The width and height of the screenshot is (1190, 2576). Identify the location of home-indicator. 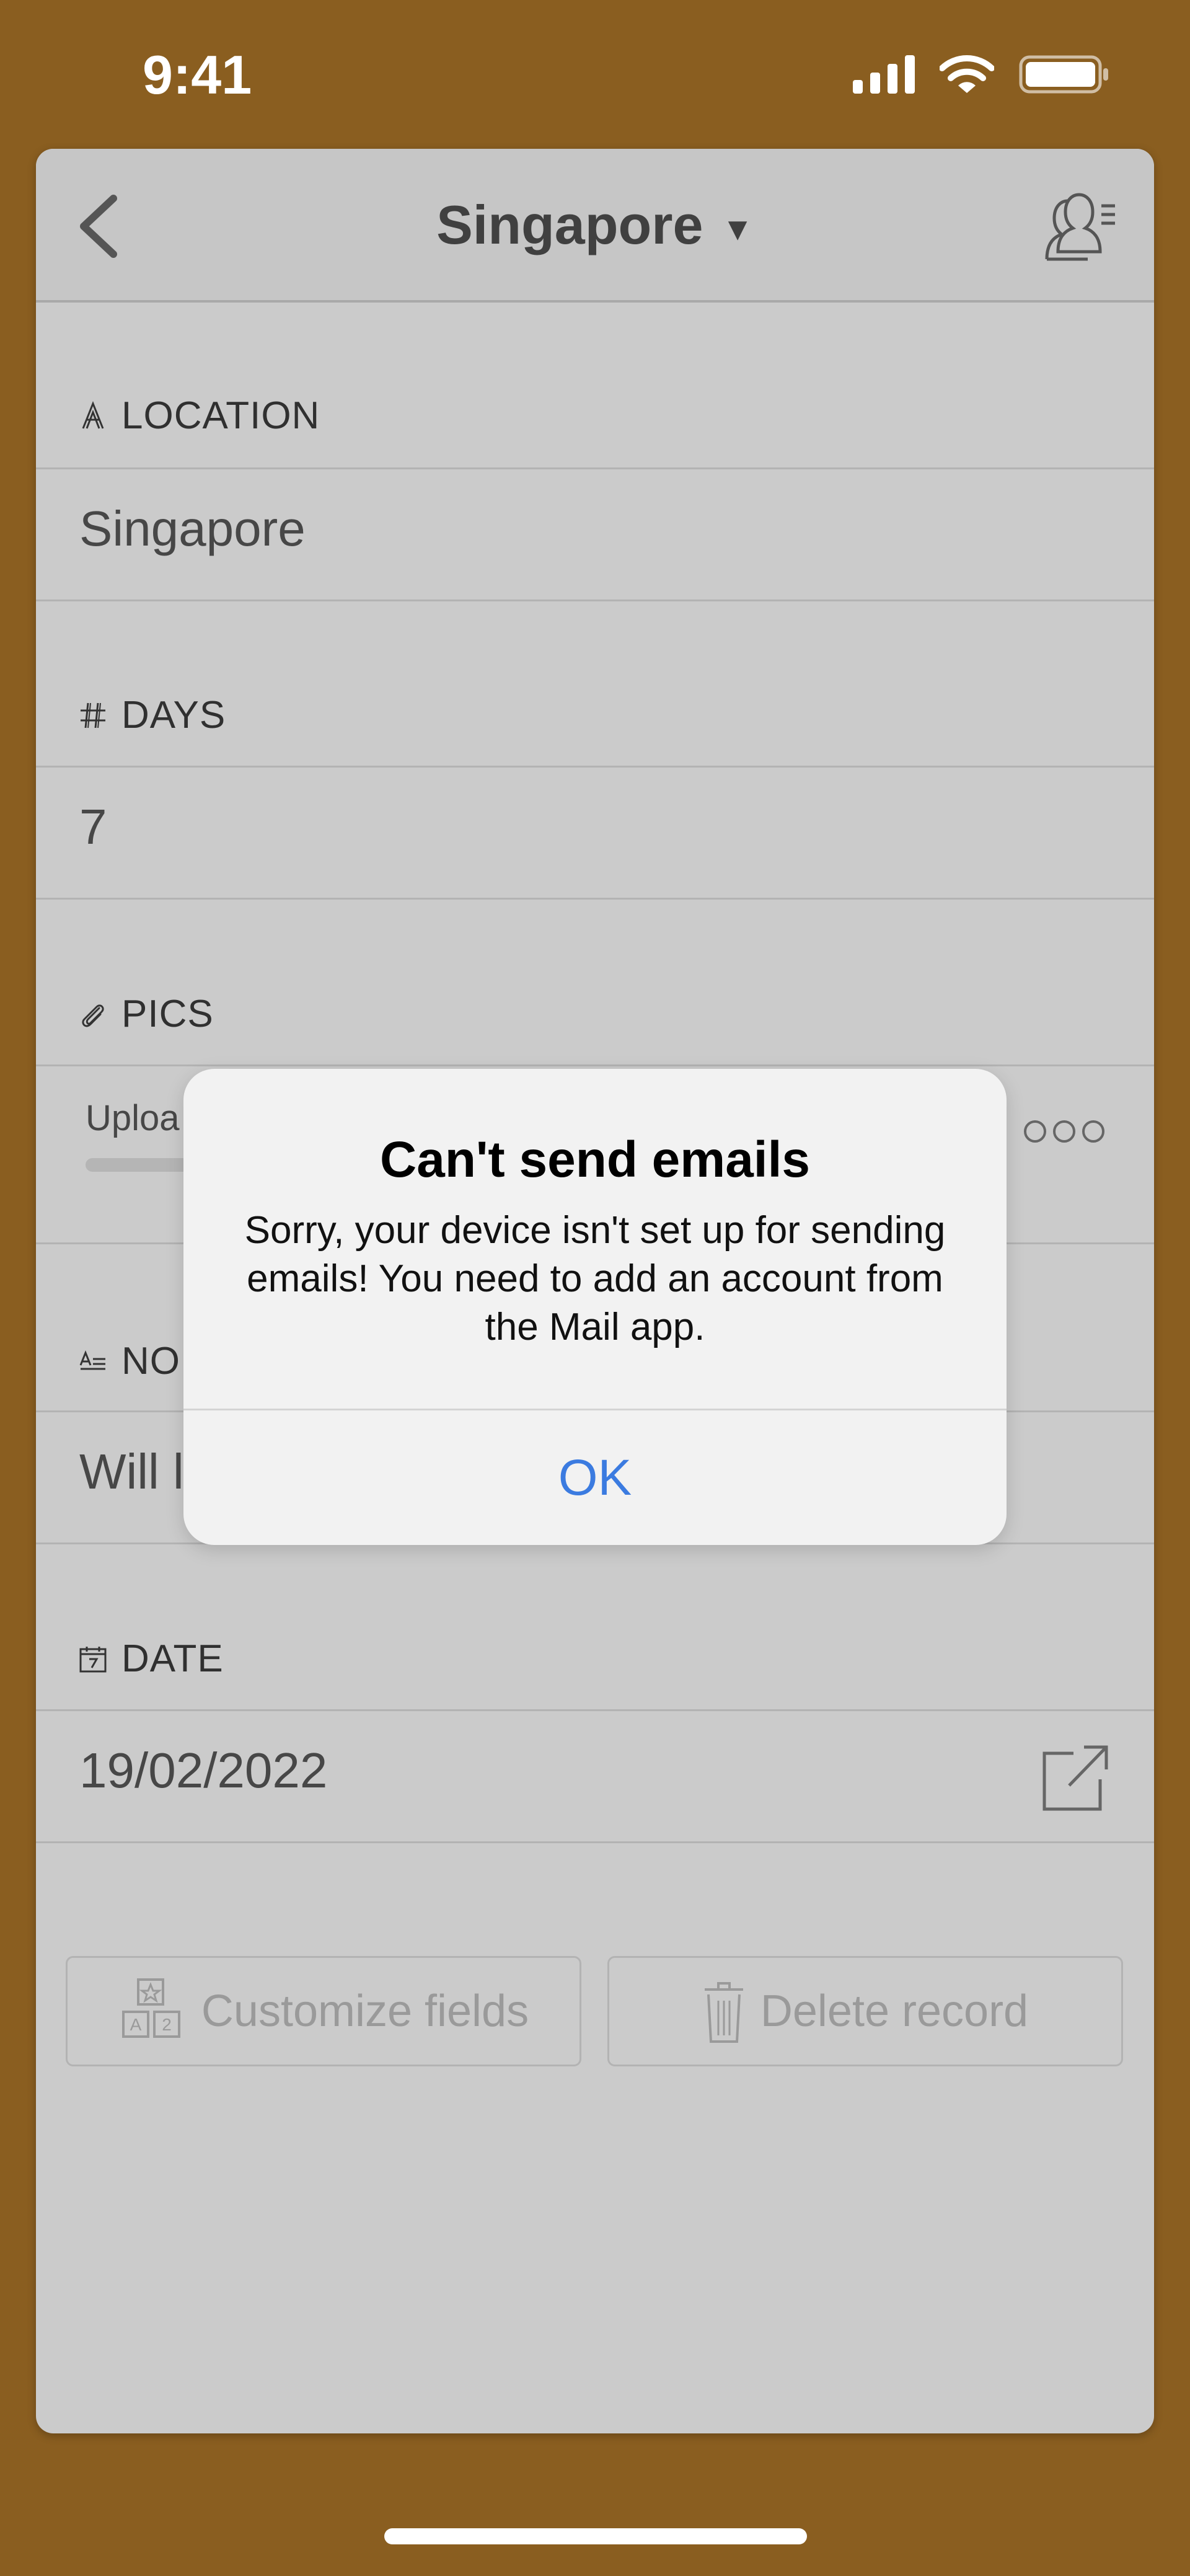
(595, 2536).